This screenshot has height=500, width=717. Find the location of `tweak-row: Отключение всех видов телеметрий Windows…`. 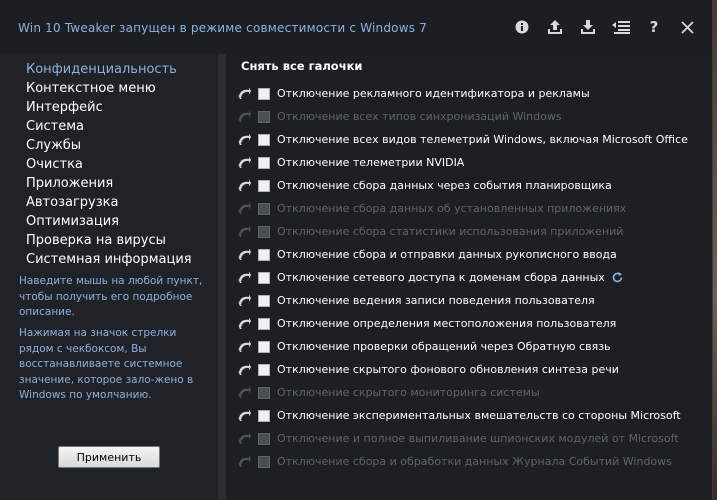

tweak-row: Отключение всех видов телеметрий Windows… is located at coordinates (462, 139).